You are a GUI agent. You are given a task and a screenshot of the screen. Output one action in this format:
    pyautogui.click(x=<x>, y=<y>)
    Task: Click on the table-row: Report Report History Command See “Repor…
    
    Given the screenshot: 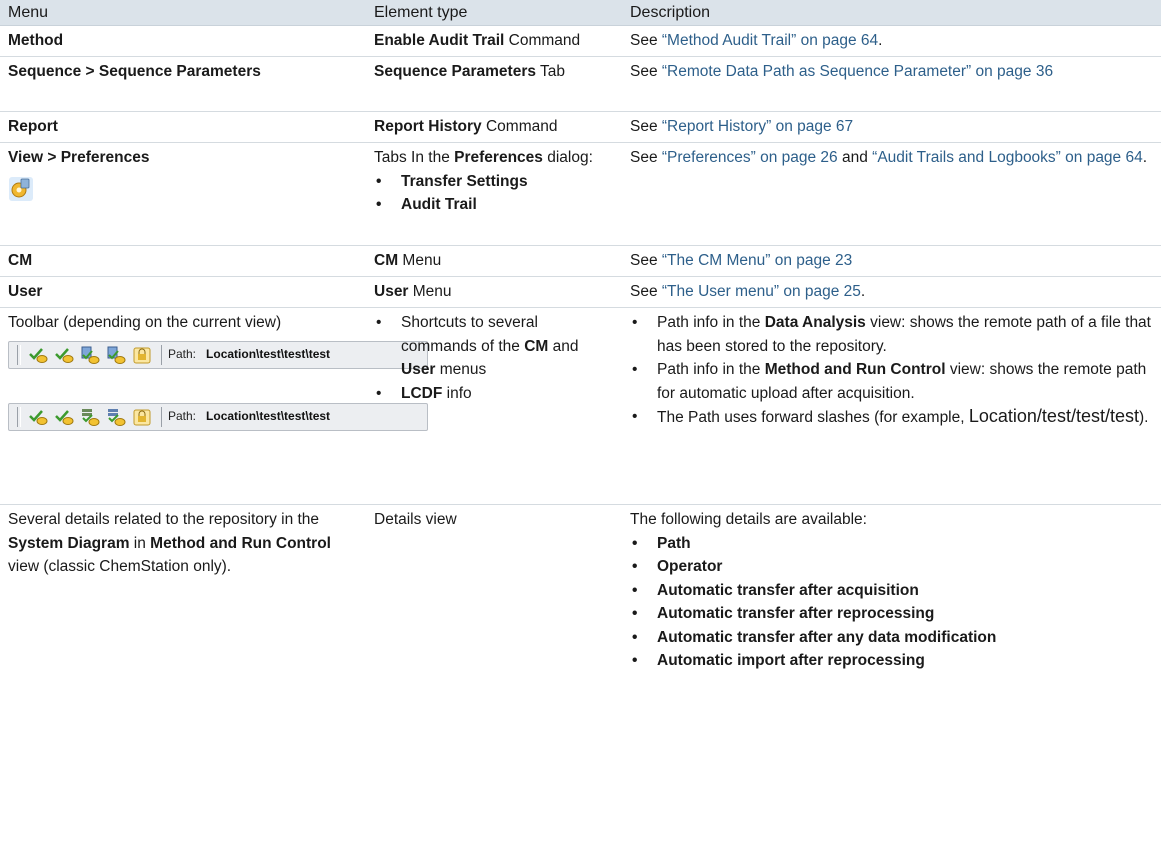 What is the action you would take?
    pyautogui.click(x=580, y=127)
    